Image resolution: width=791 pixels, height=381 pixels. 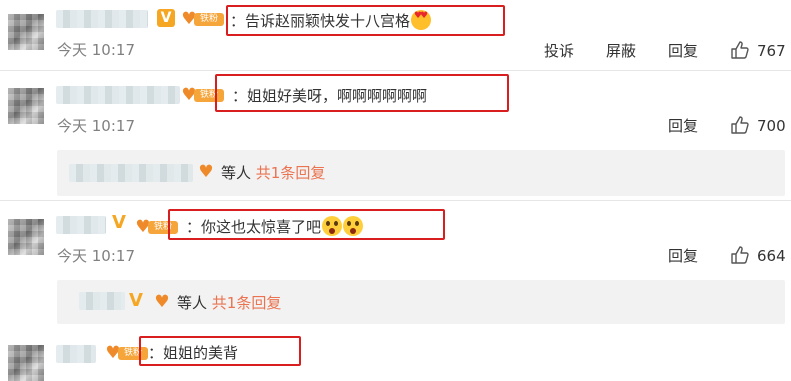 I want to click on like-count: 664, so click(x=771, y=256).